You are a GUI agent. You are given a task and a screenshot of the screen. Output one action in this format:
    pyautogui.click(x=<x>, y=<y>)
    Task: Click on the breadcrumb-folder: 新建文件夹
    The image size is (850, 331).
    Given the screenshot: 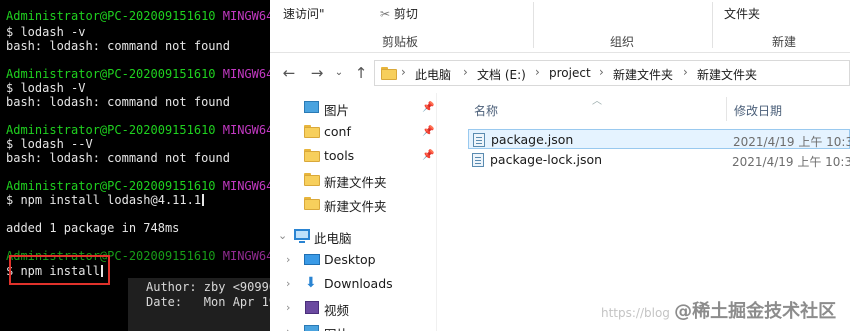 What is the action you would take?
    pyautogui.click(x=643, y=74)
    